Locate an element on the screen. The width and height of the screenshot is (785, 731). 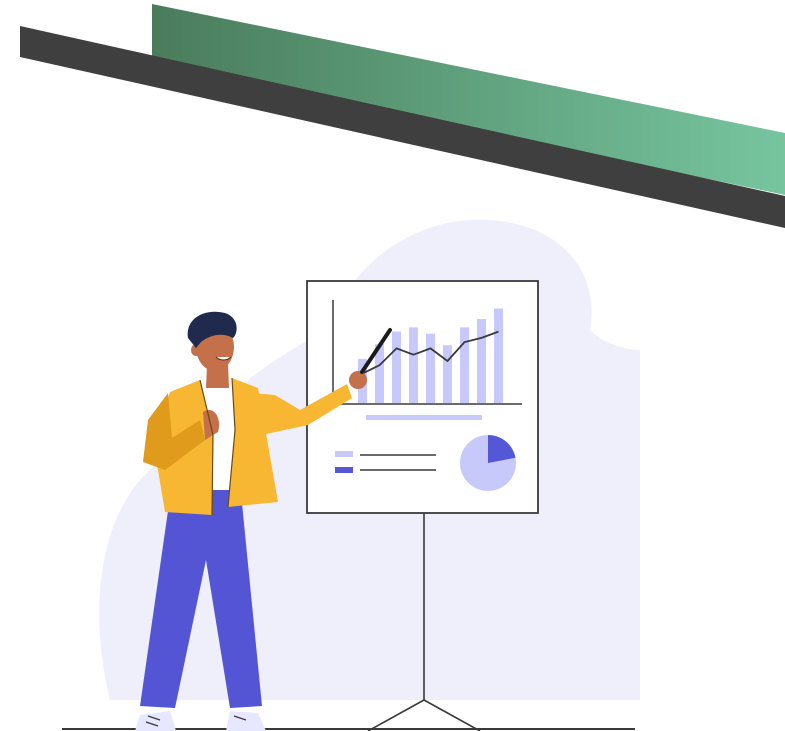
left-shoe is located at coordinates (155, 721).